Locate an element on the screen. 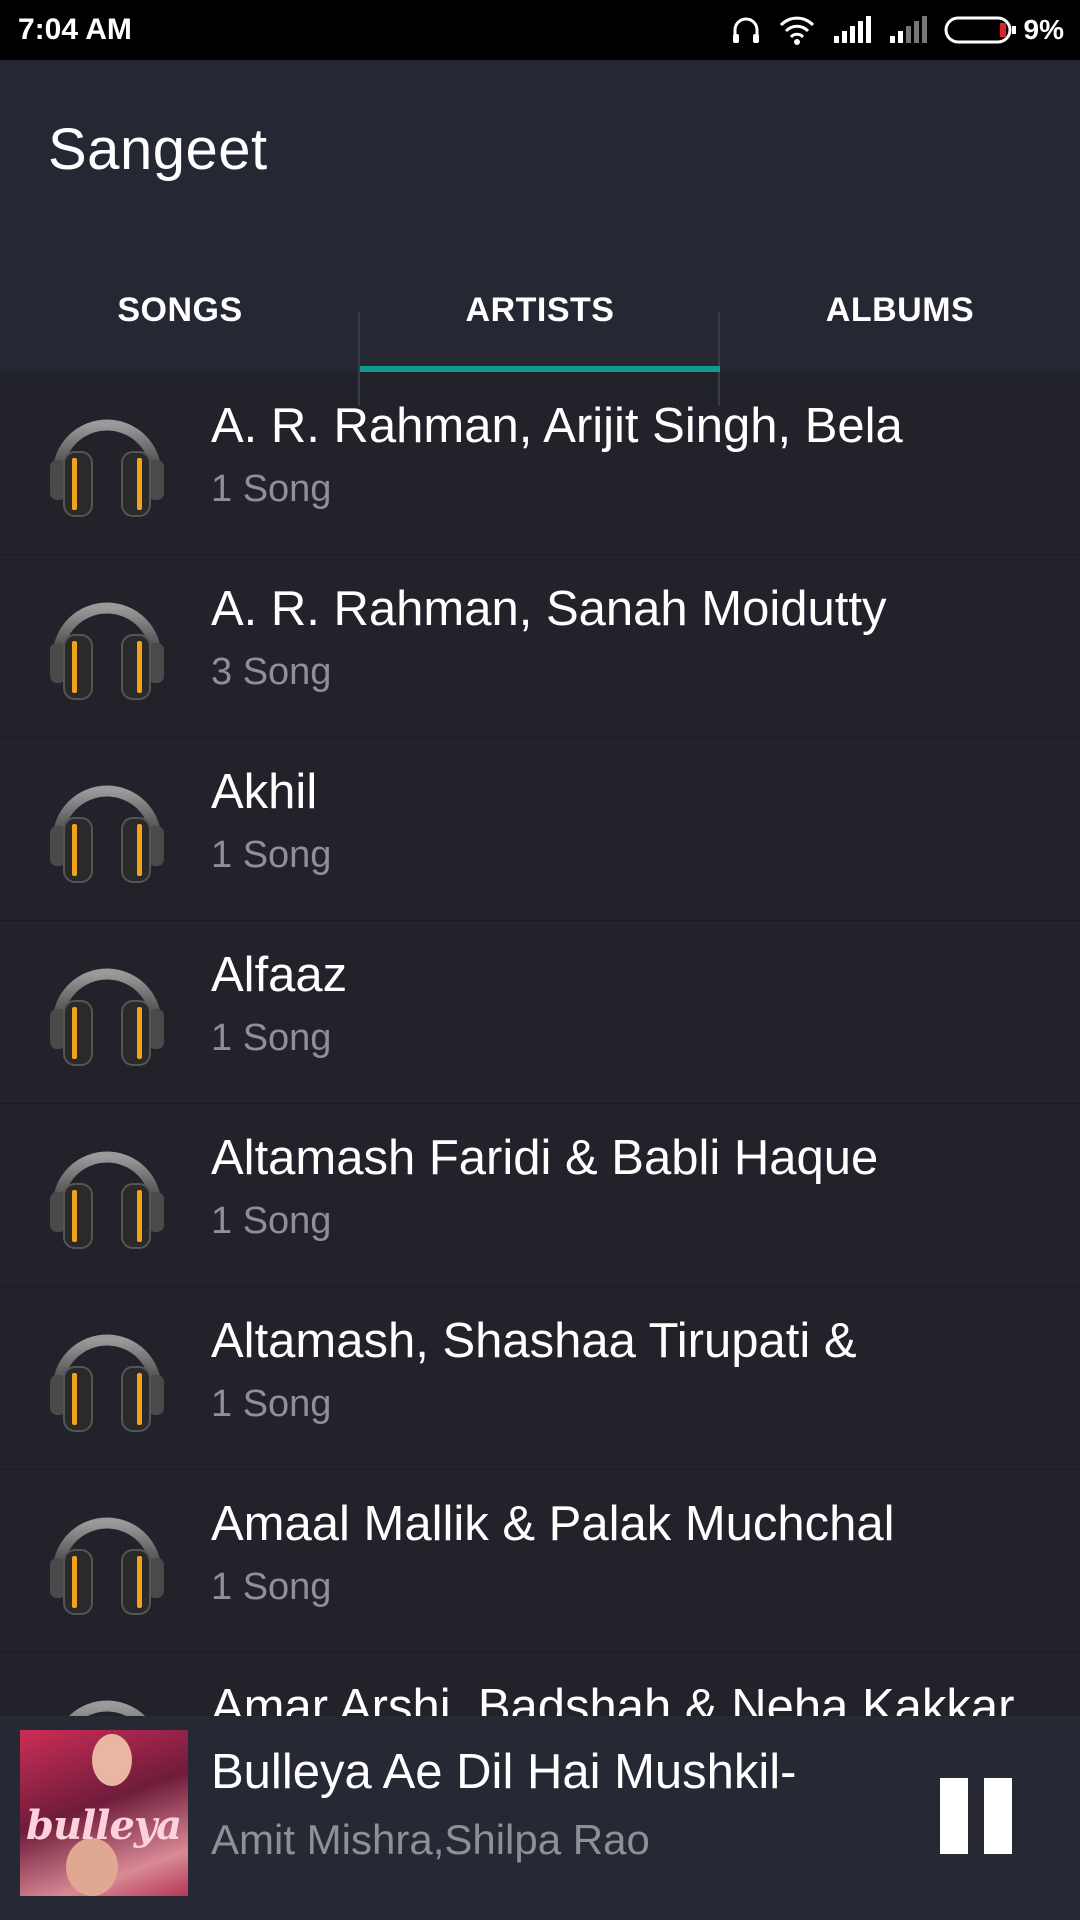  tab-bar: SONGS ARTISTS ALBUMS is located at coordinates (540, 328).